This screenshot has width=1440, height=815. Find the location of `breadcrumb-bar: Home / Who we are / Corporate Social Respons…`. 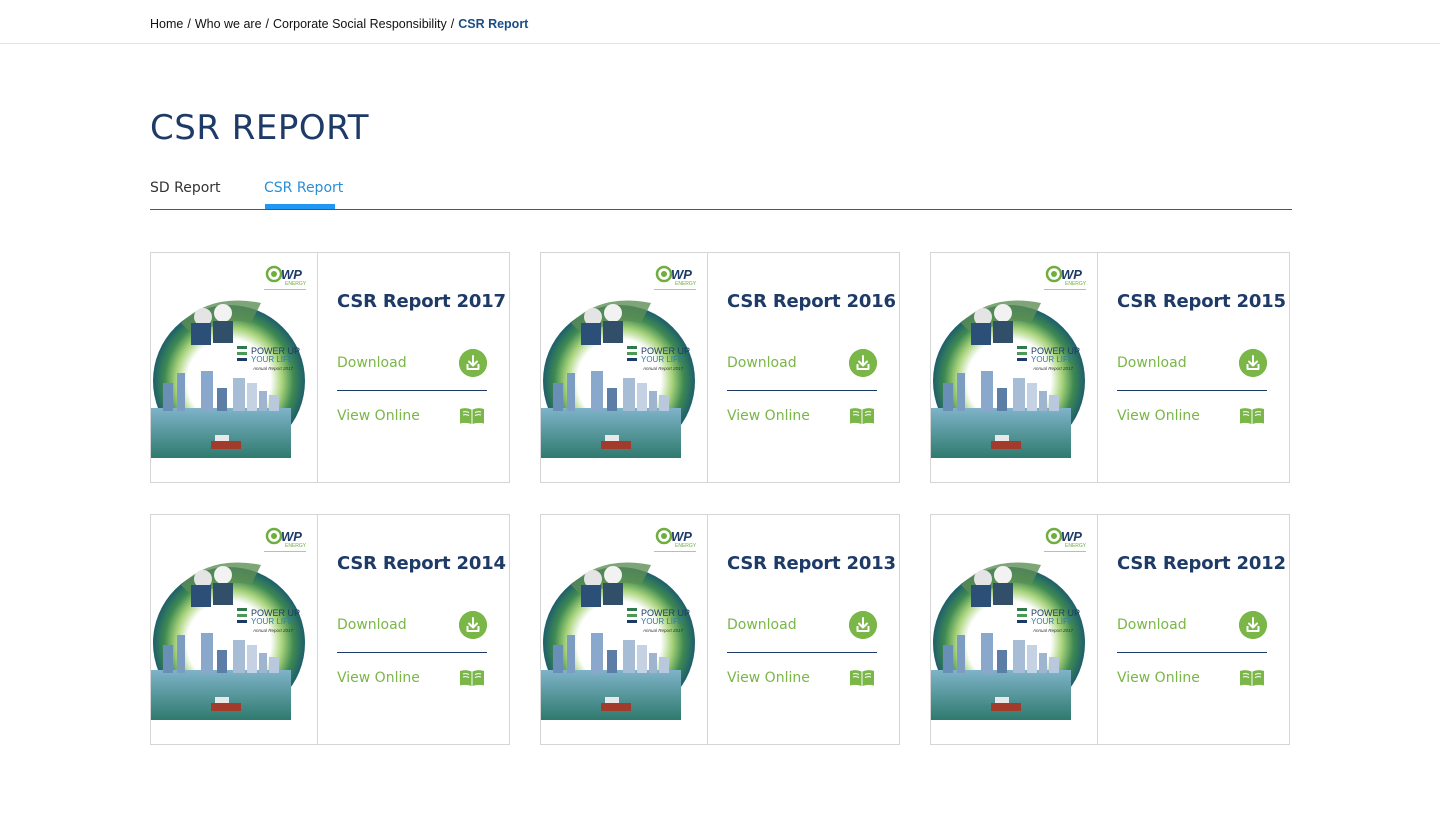

breadcrumb-bar: Home / Who we are / Corporate Social Respons… is located at coordinates (720, 22).